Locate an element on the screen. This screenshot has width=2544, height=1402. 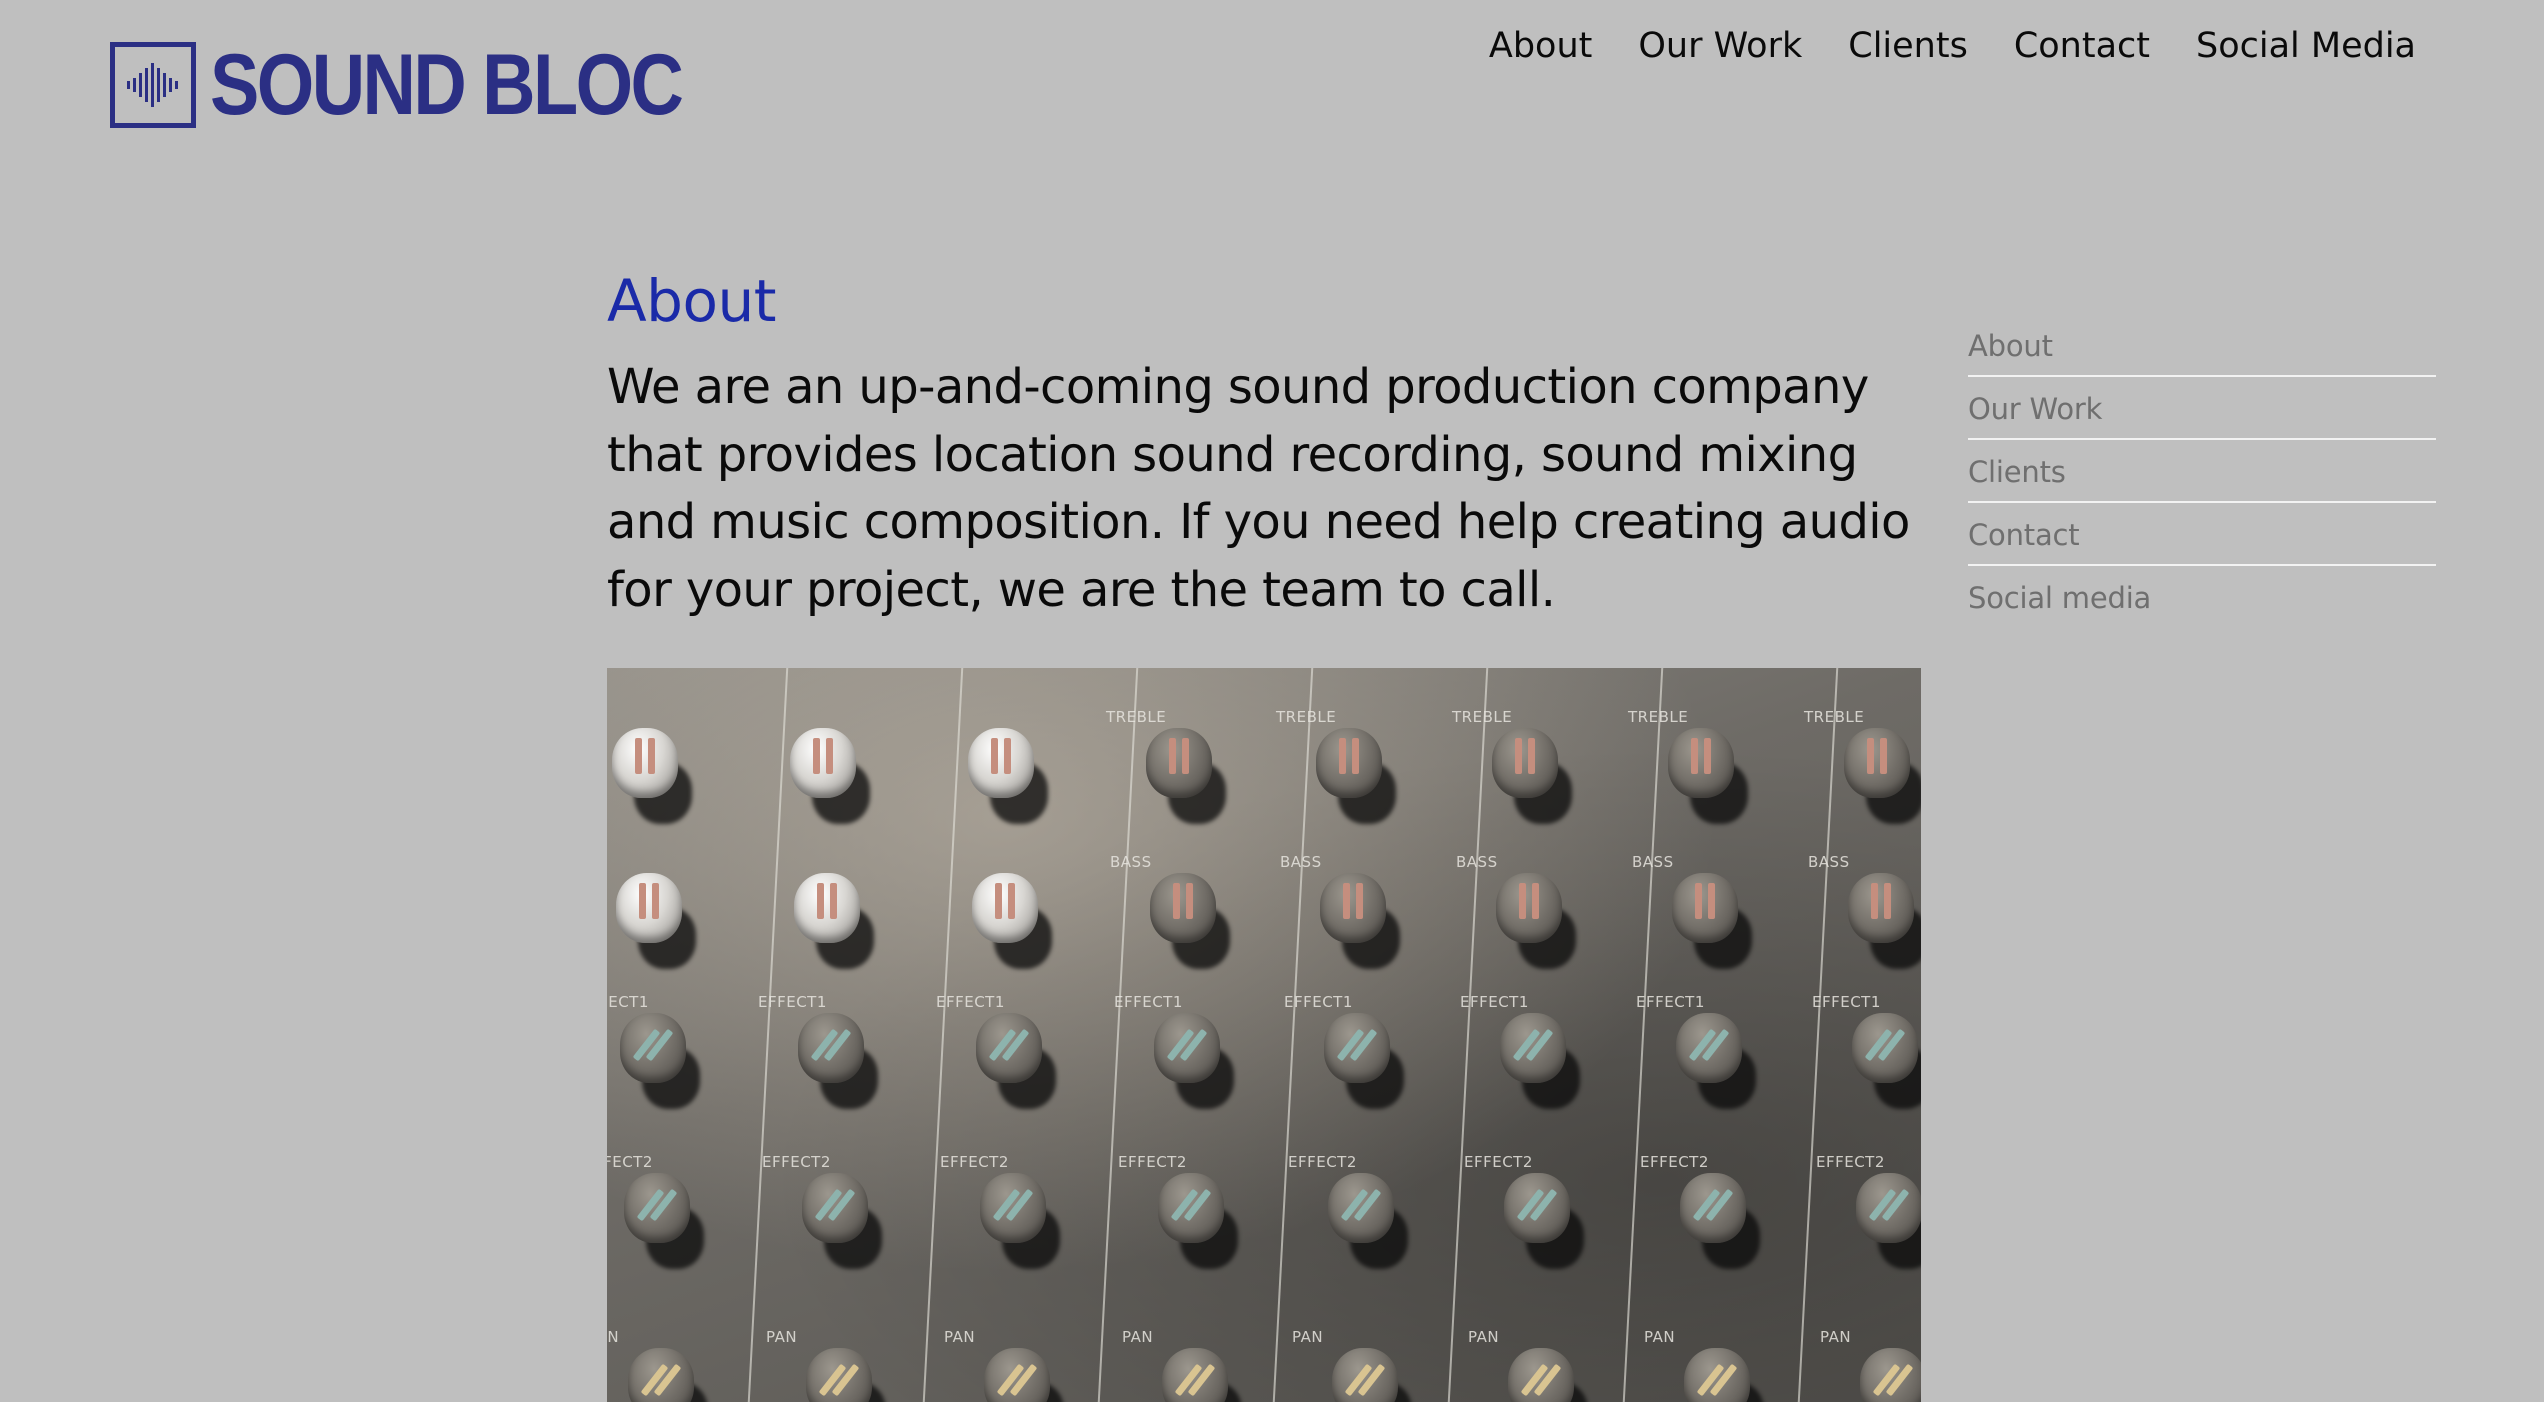
site-logo: SOUND BLOC is located at coordinates (434, 85).